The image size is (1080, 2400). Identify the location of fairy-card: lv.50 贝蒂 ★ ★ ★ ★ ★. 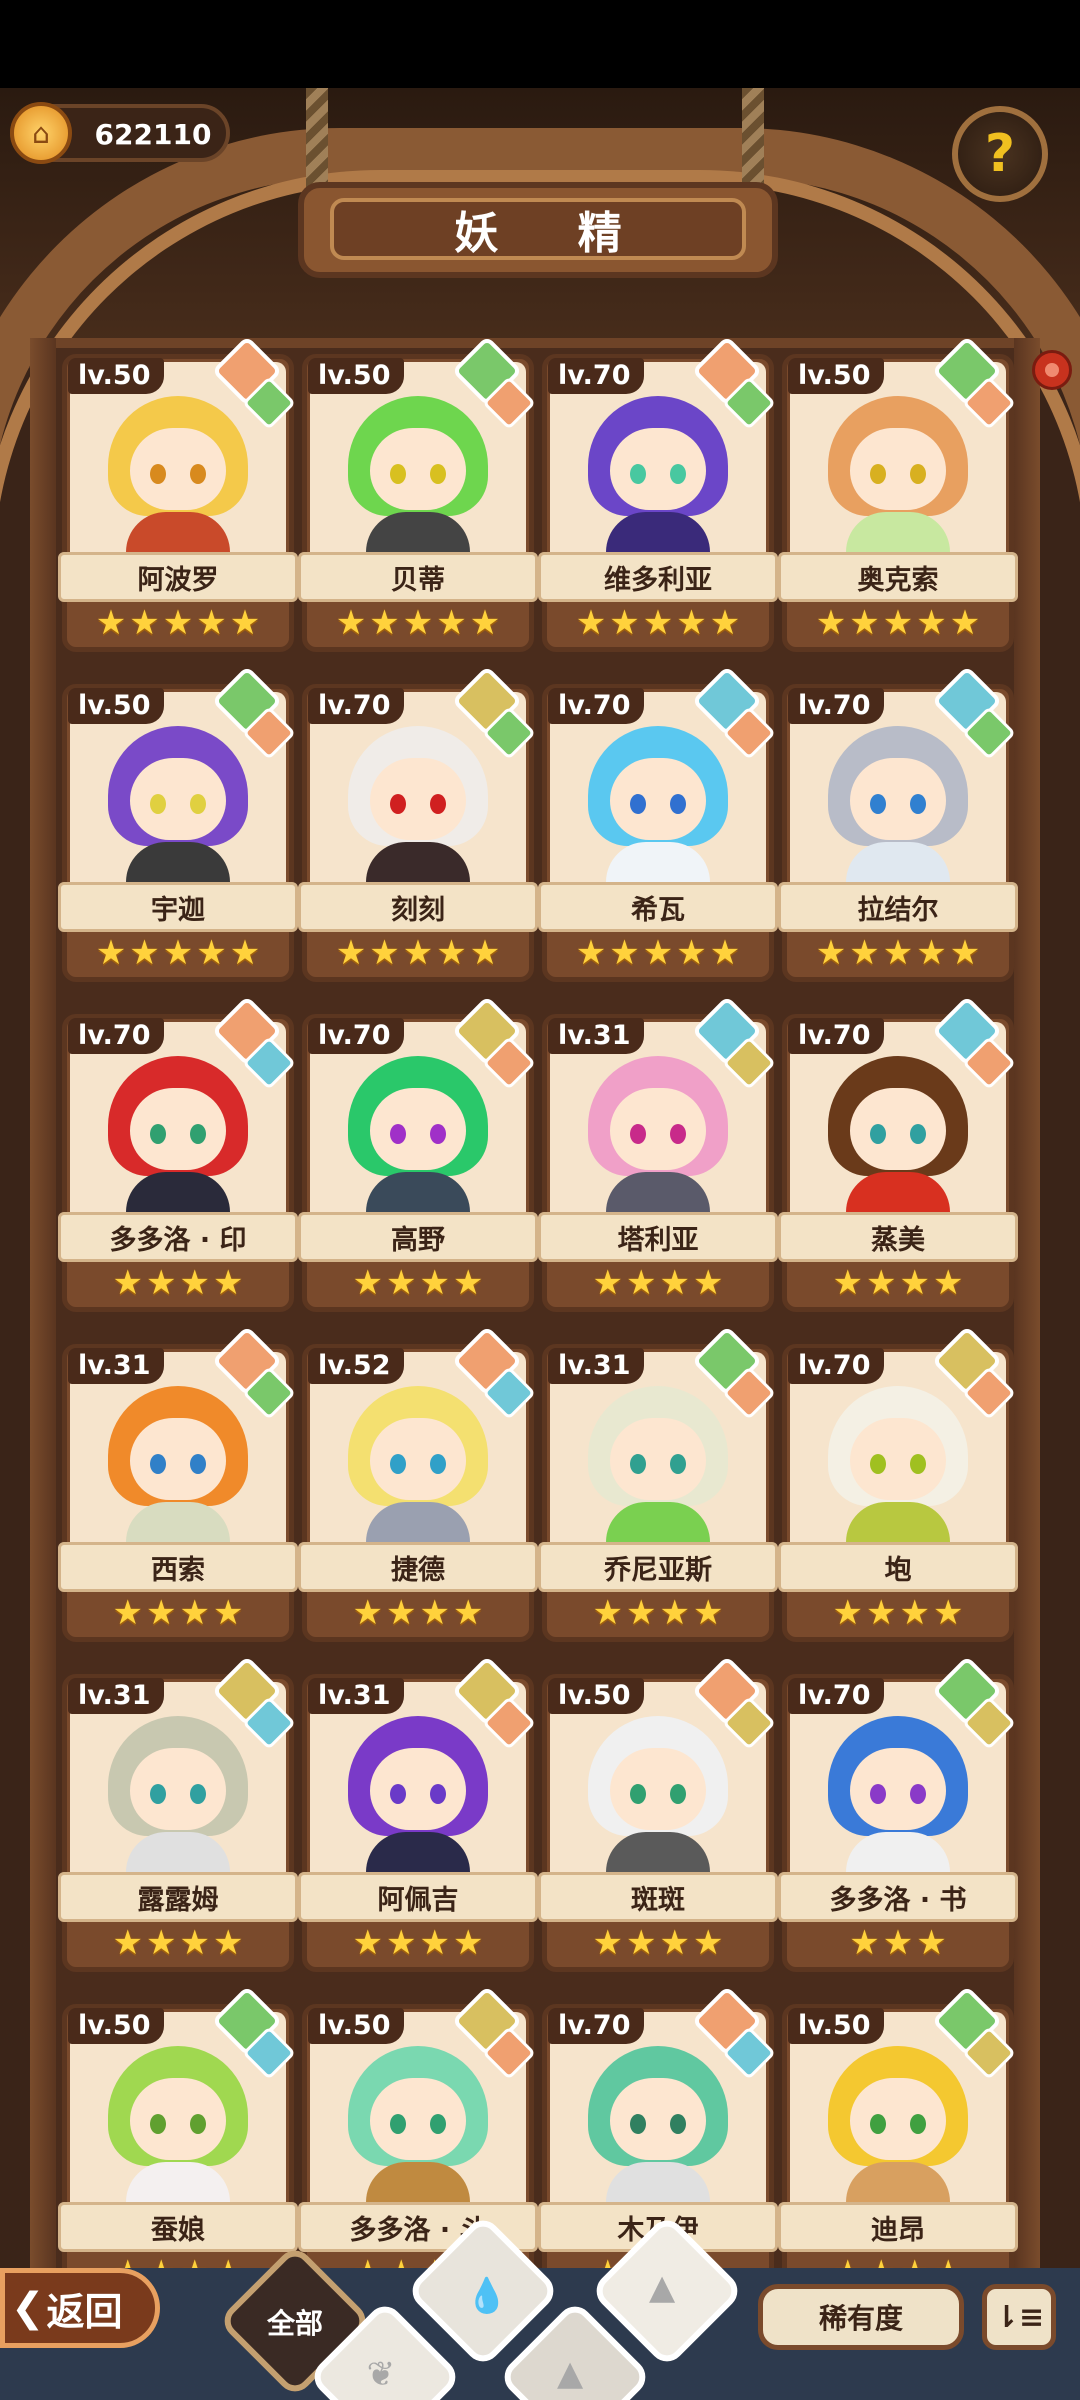
(418, 493).